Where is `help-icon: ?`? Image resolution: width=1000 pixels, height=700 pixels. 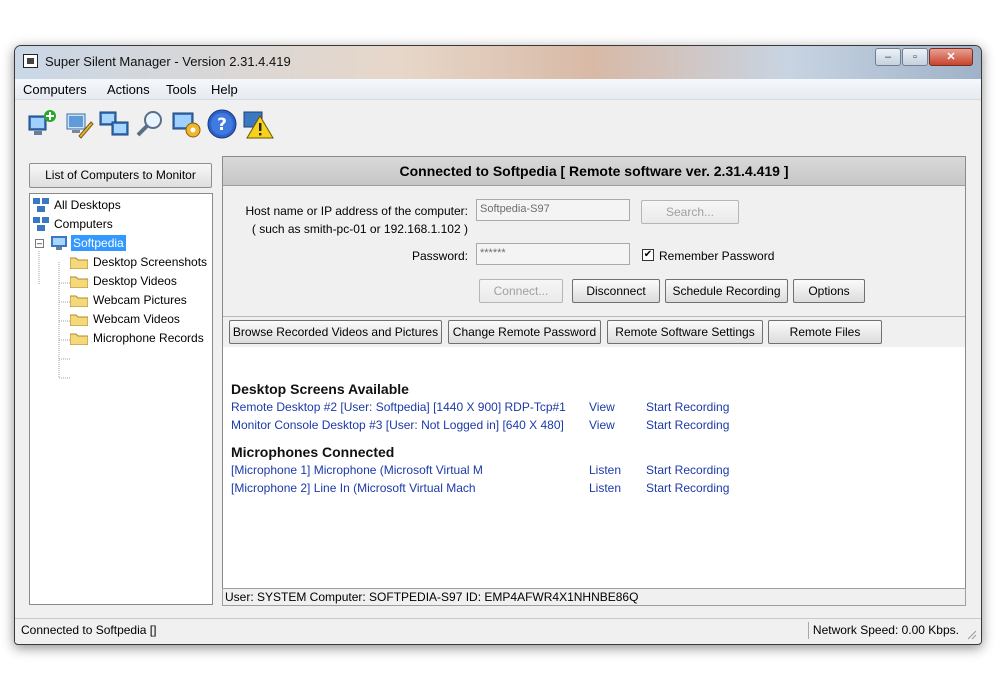 help-icon: ? is located at coordinates (222, 123).